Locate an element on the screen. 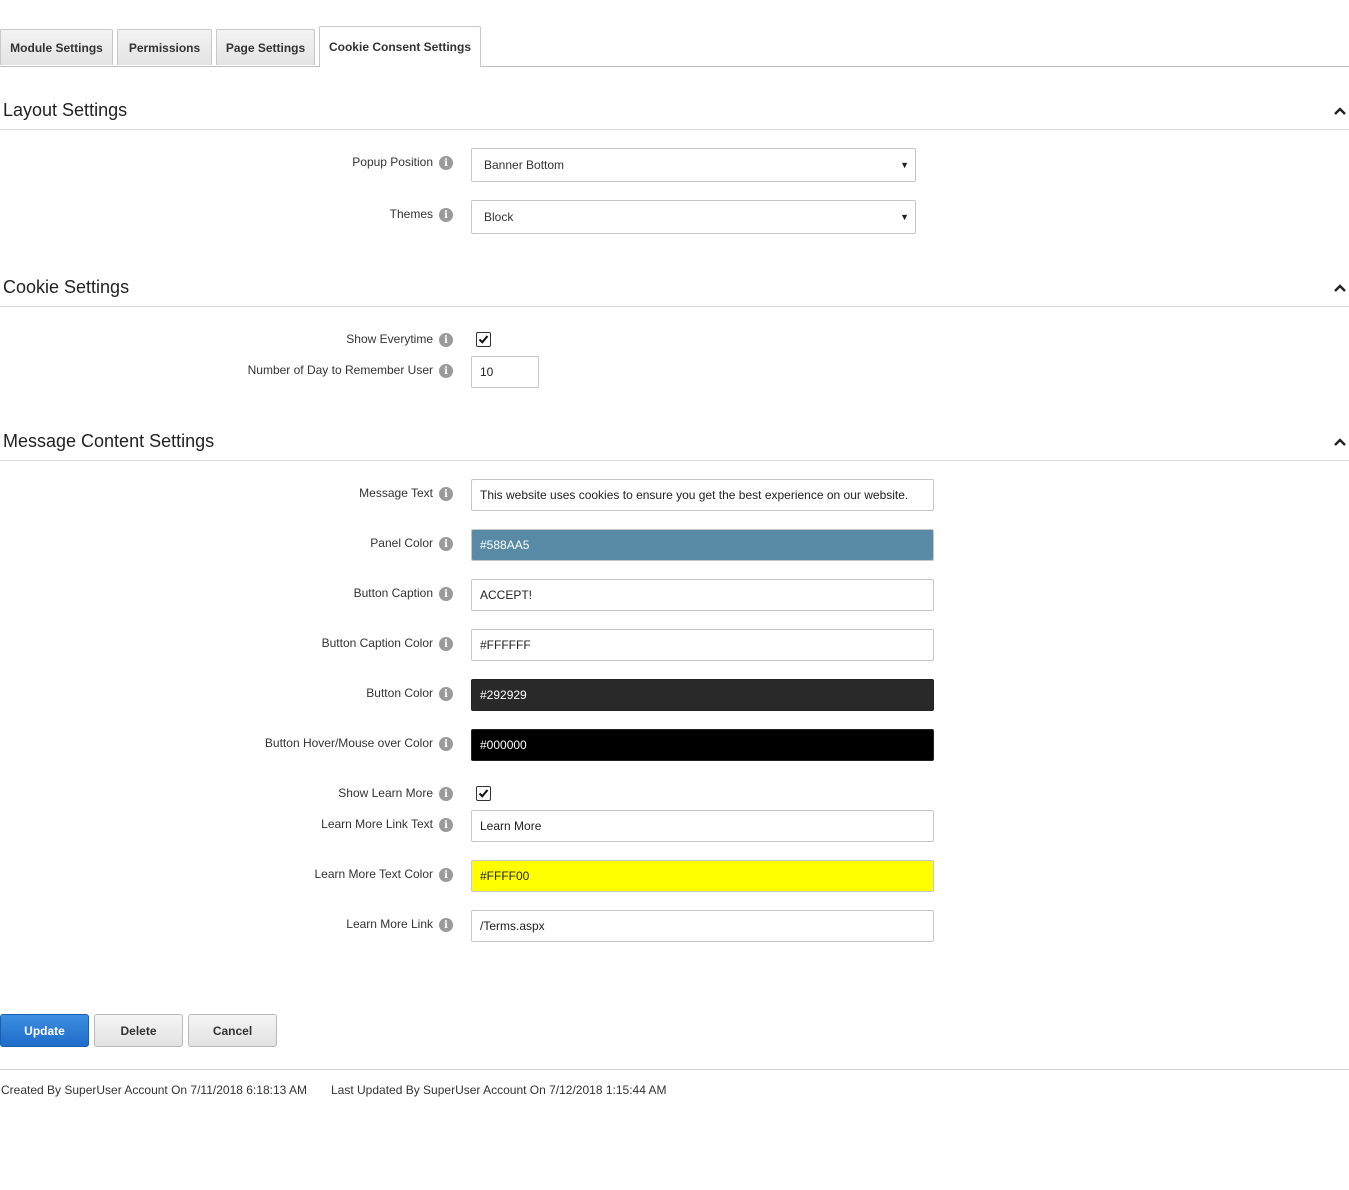  label-message-text: Message Text is located at coordinates (396, 493).